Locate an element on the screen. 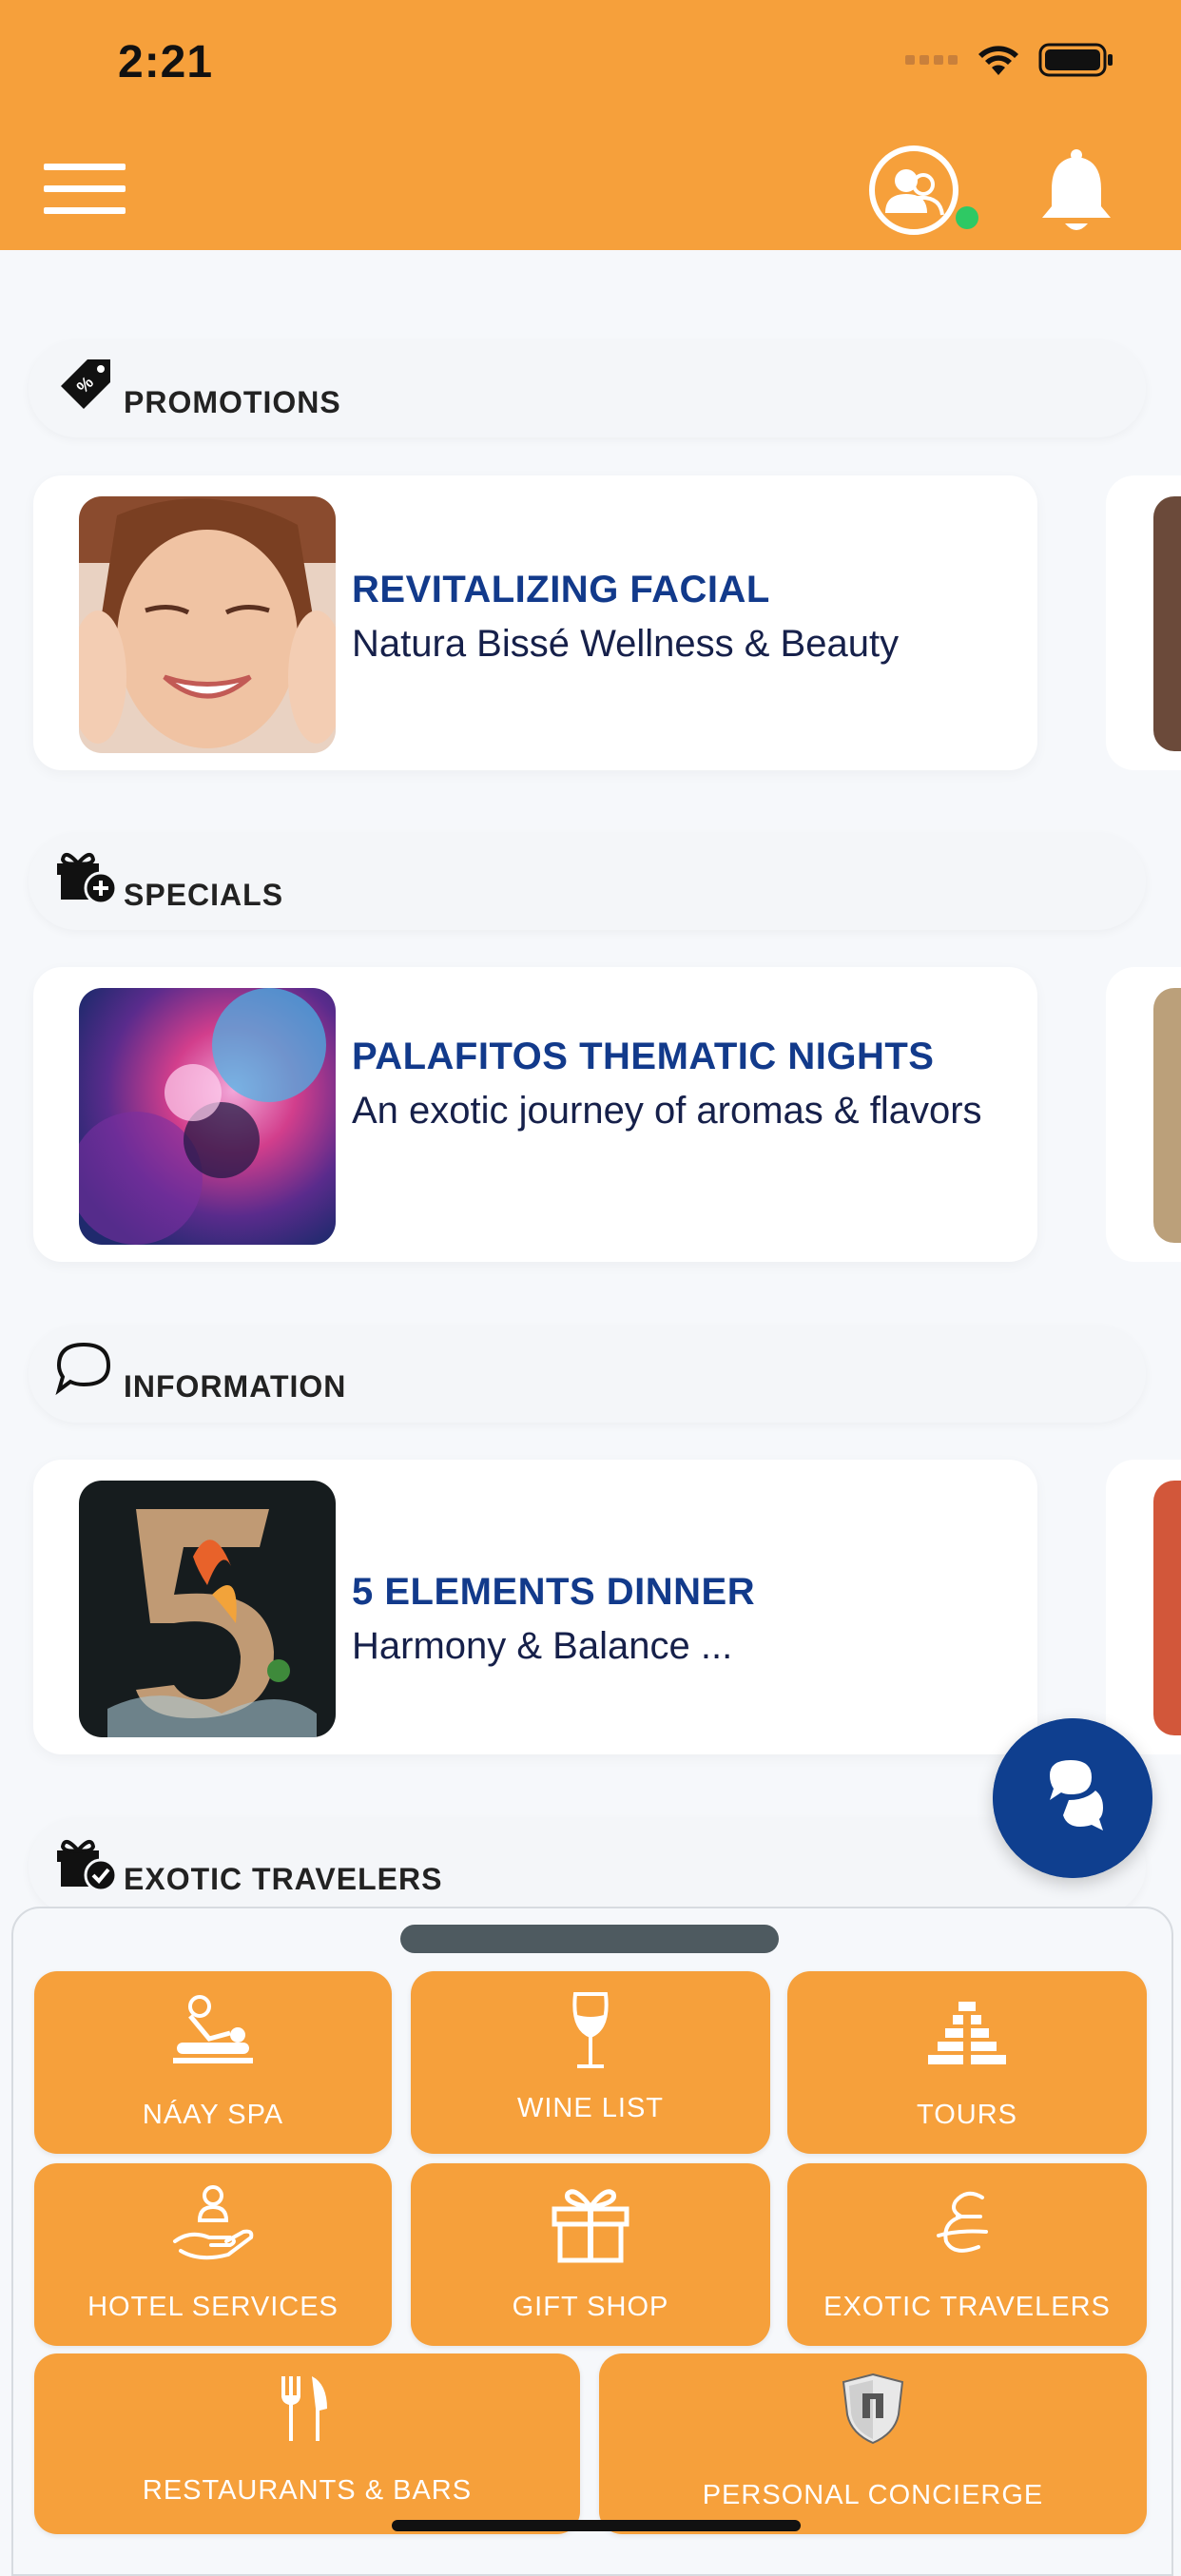  hamburger-icon is located at coordinates (85, 189).